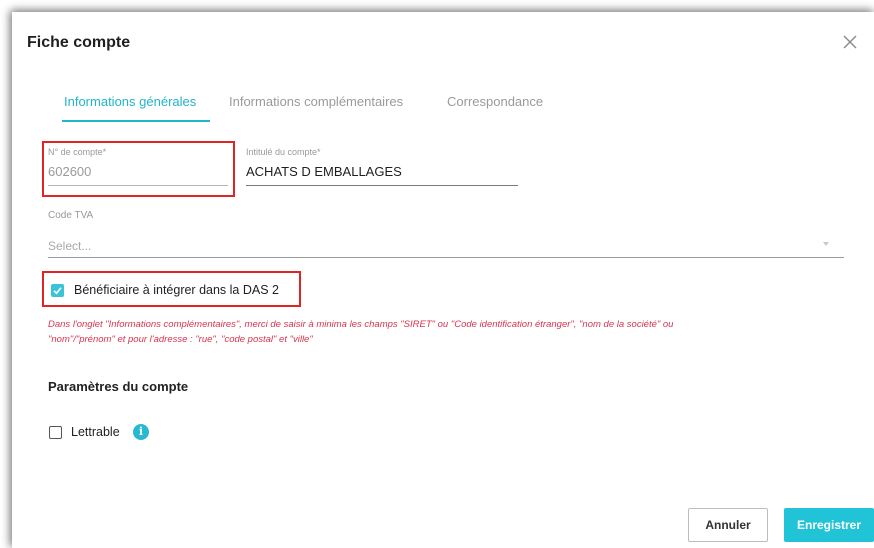 This screenshot has height=548, width=874. I want to click on account-title-input: ACHATS D EMBALLAGES, so click(324, 171).